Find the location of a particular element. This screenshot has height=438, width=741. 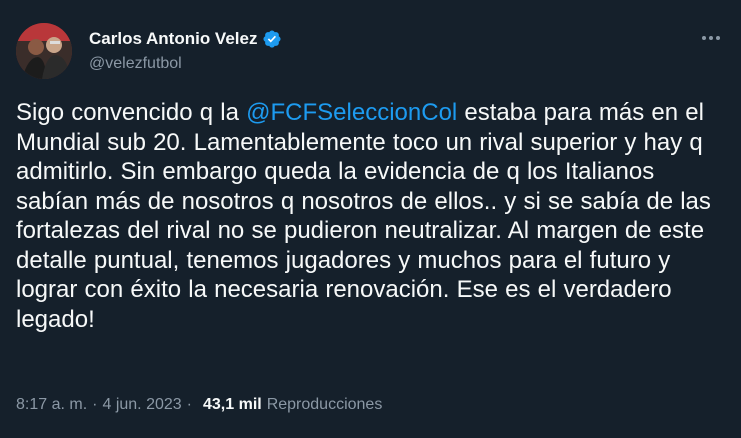

avatar is located at coordinates (44, 51).